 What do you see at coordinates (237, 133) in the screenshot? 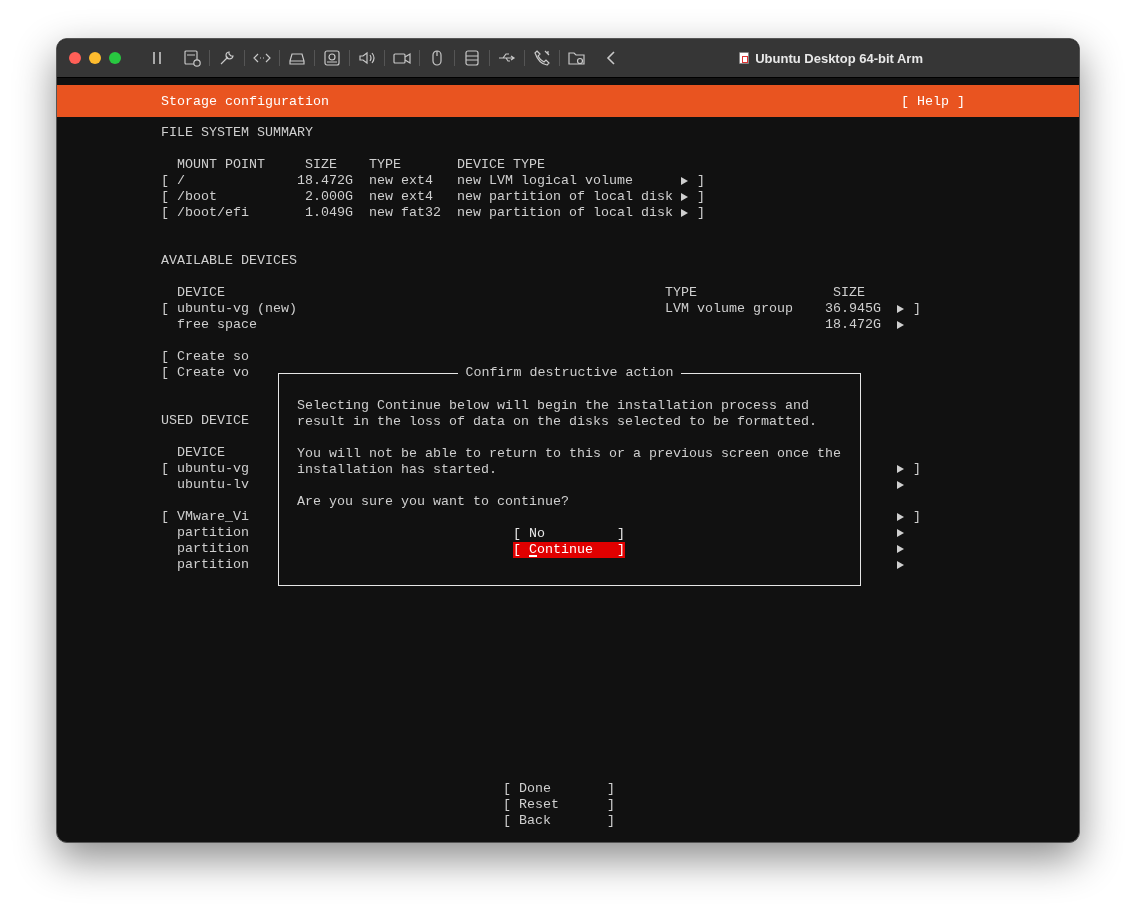
I see `section-heading: FILE SYSTEM SUMMARY` at bounding box center [237, 133].